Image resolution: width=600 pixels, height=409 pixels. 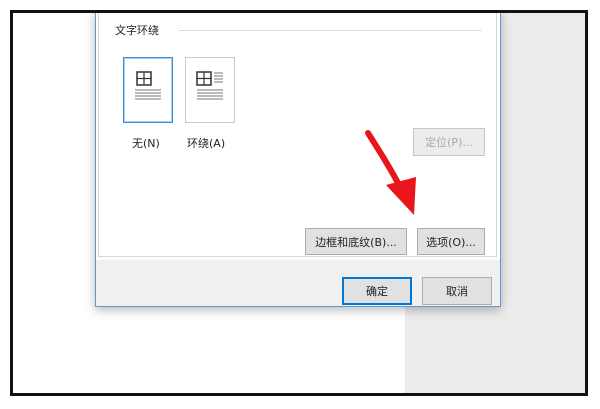 I want to click on wrap-around-label: 环绕(A), so click(x=206, y=143).